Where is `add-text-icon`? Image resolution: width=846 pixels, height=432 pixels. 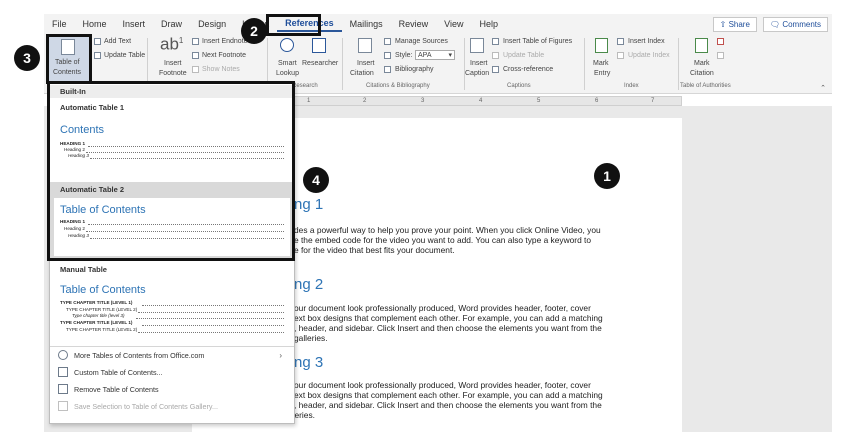
add-text-icon is located at coordinates (97, 41).